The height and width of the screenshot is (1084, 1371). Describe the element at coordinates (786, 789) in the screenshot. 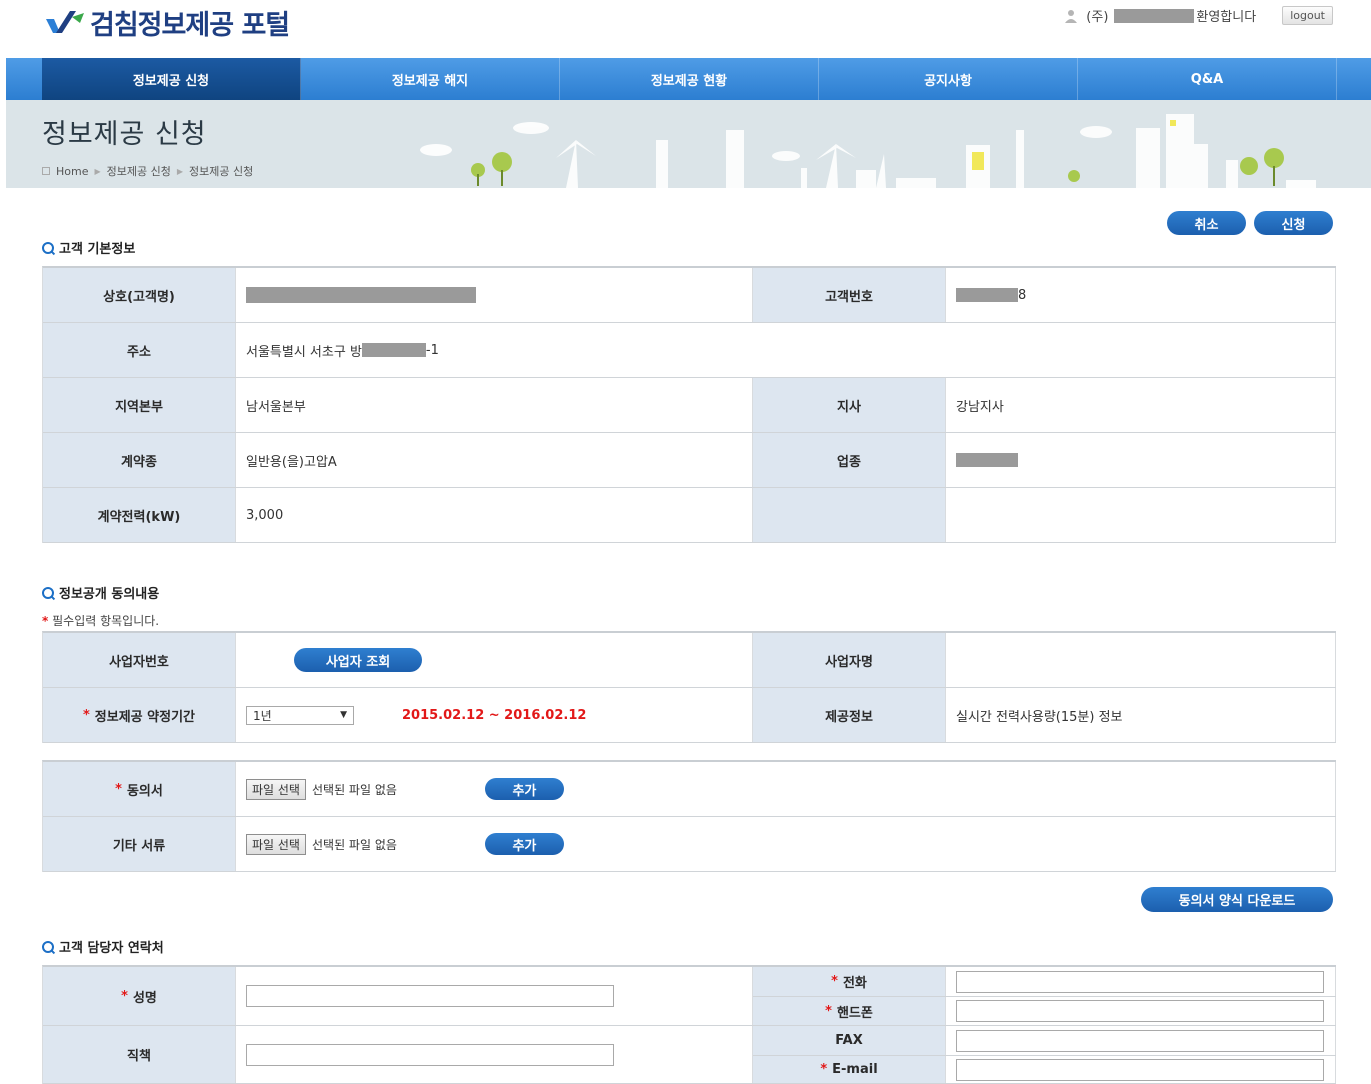

I see `consent-form-value: 파일 선택 선택된 파일 없음 추가` at that location.